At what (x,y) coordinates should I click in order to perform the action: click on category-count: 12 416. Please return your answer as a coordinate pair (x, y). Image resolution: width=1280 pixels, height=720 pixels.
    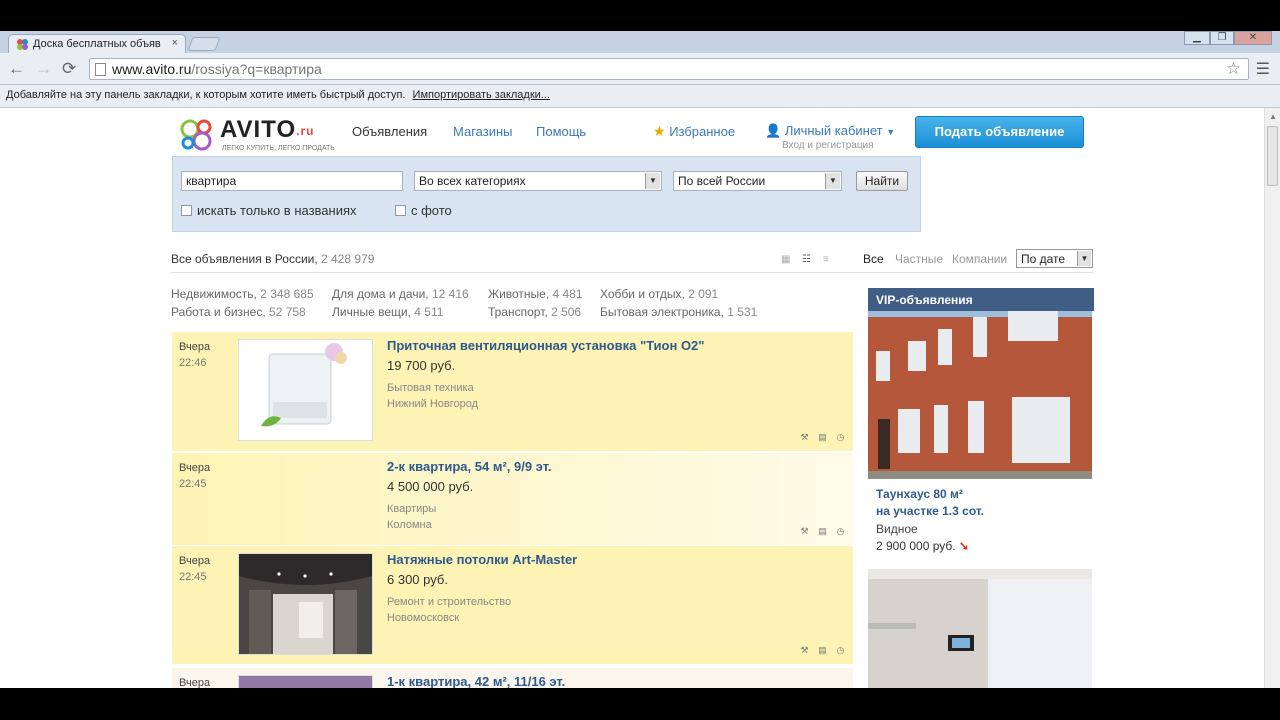
    Looking at the image, I should click on (450, 294).